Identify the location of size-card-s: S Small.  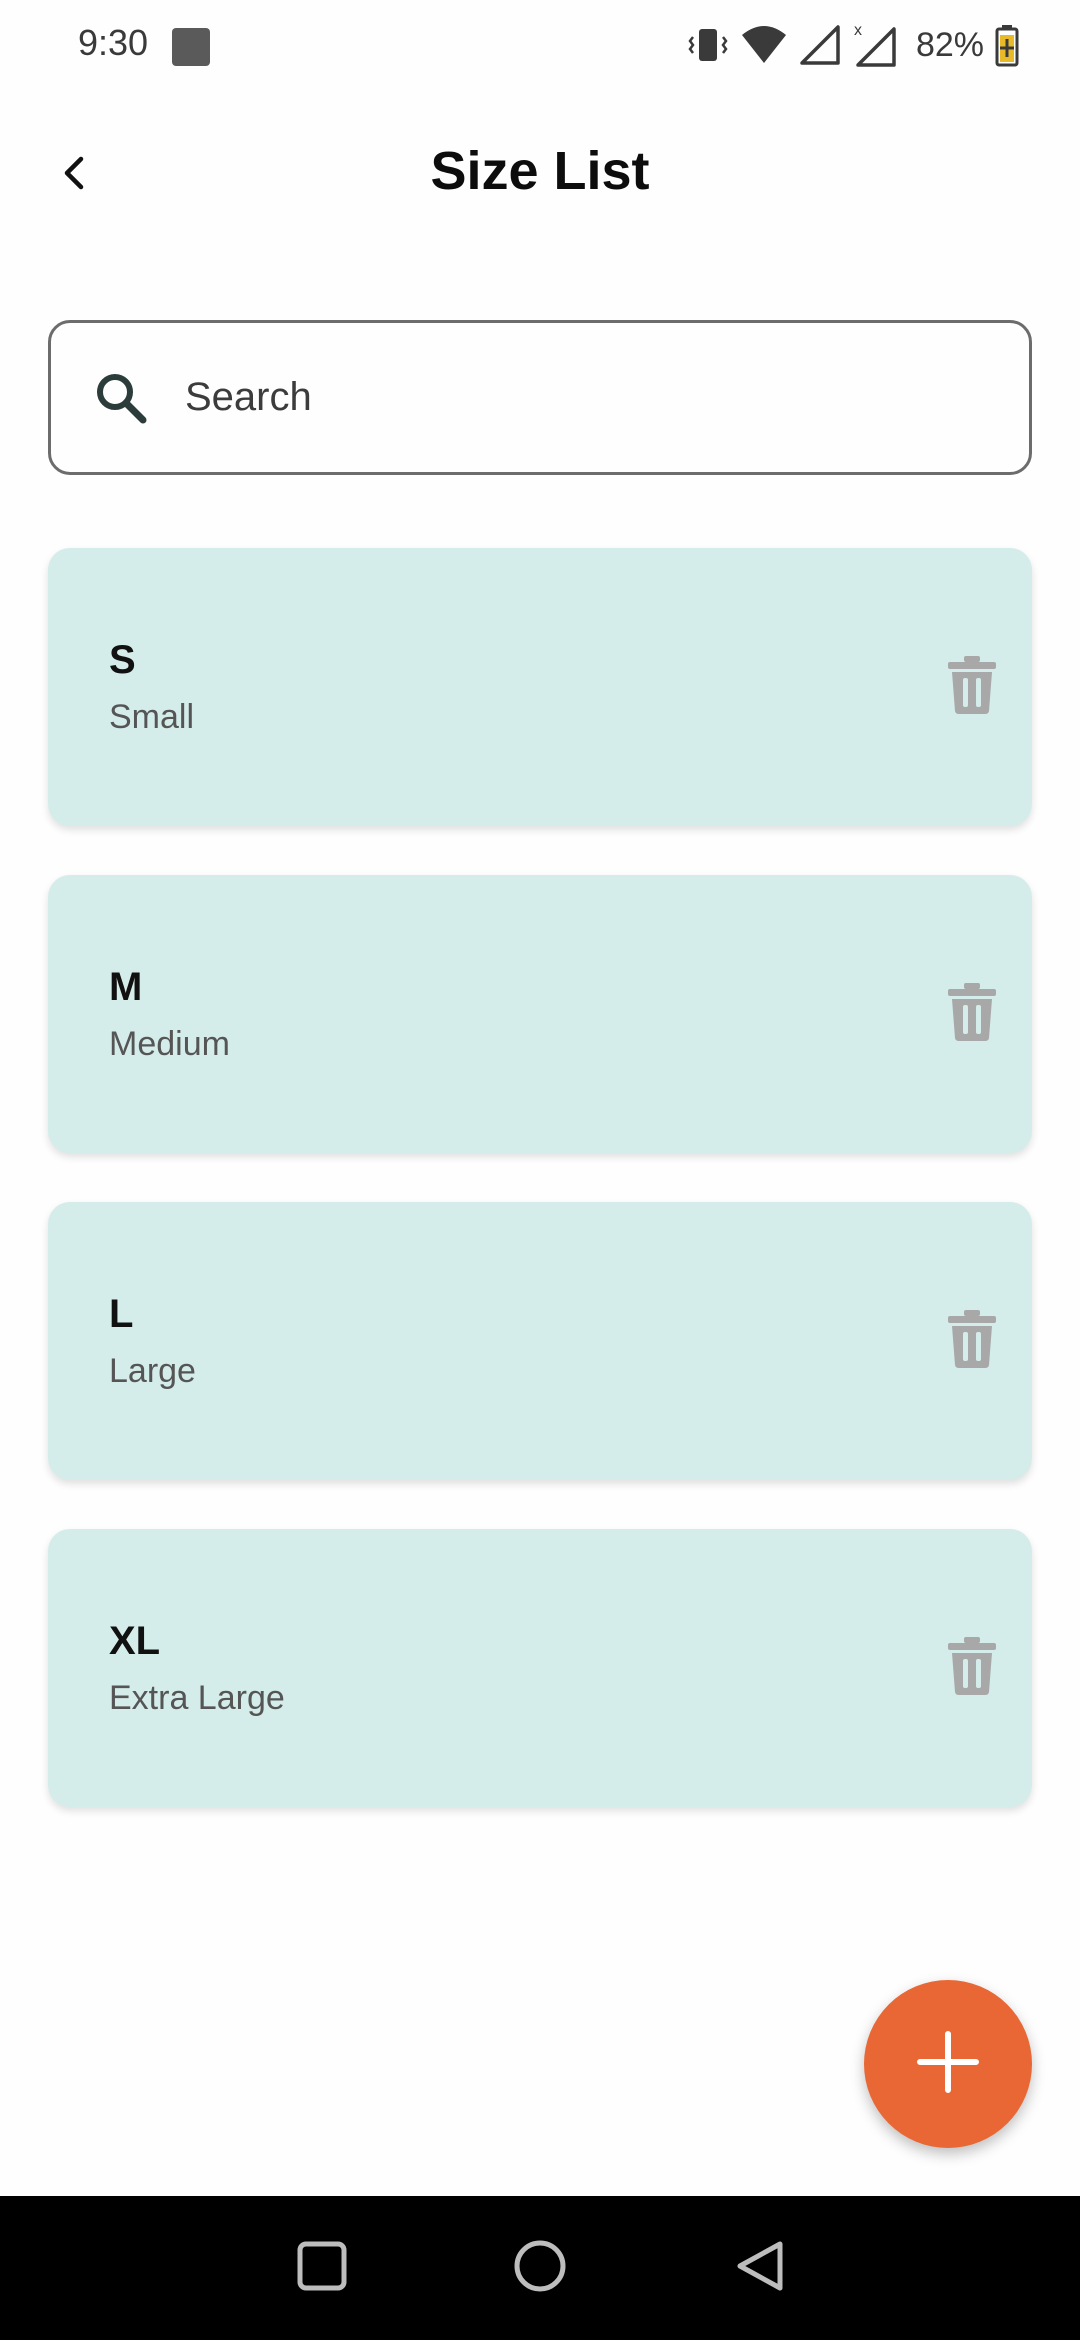
(540, 687).